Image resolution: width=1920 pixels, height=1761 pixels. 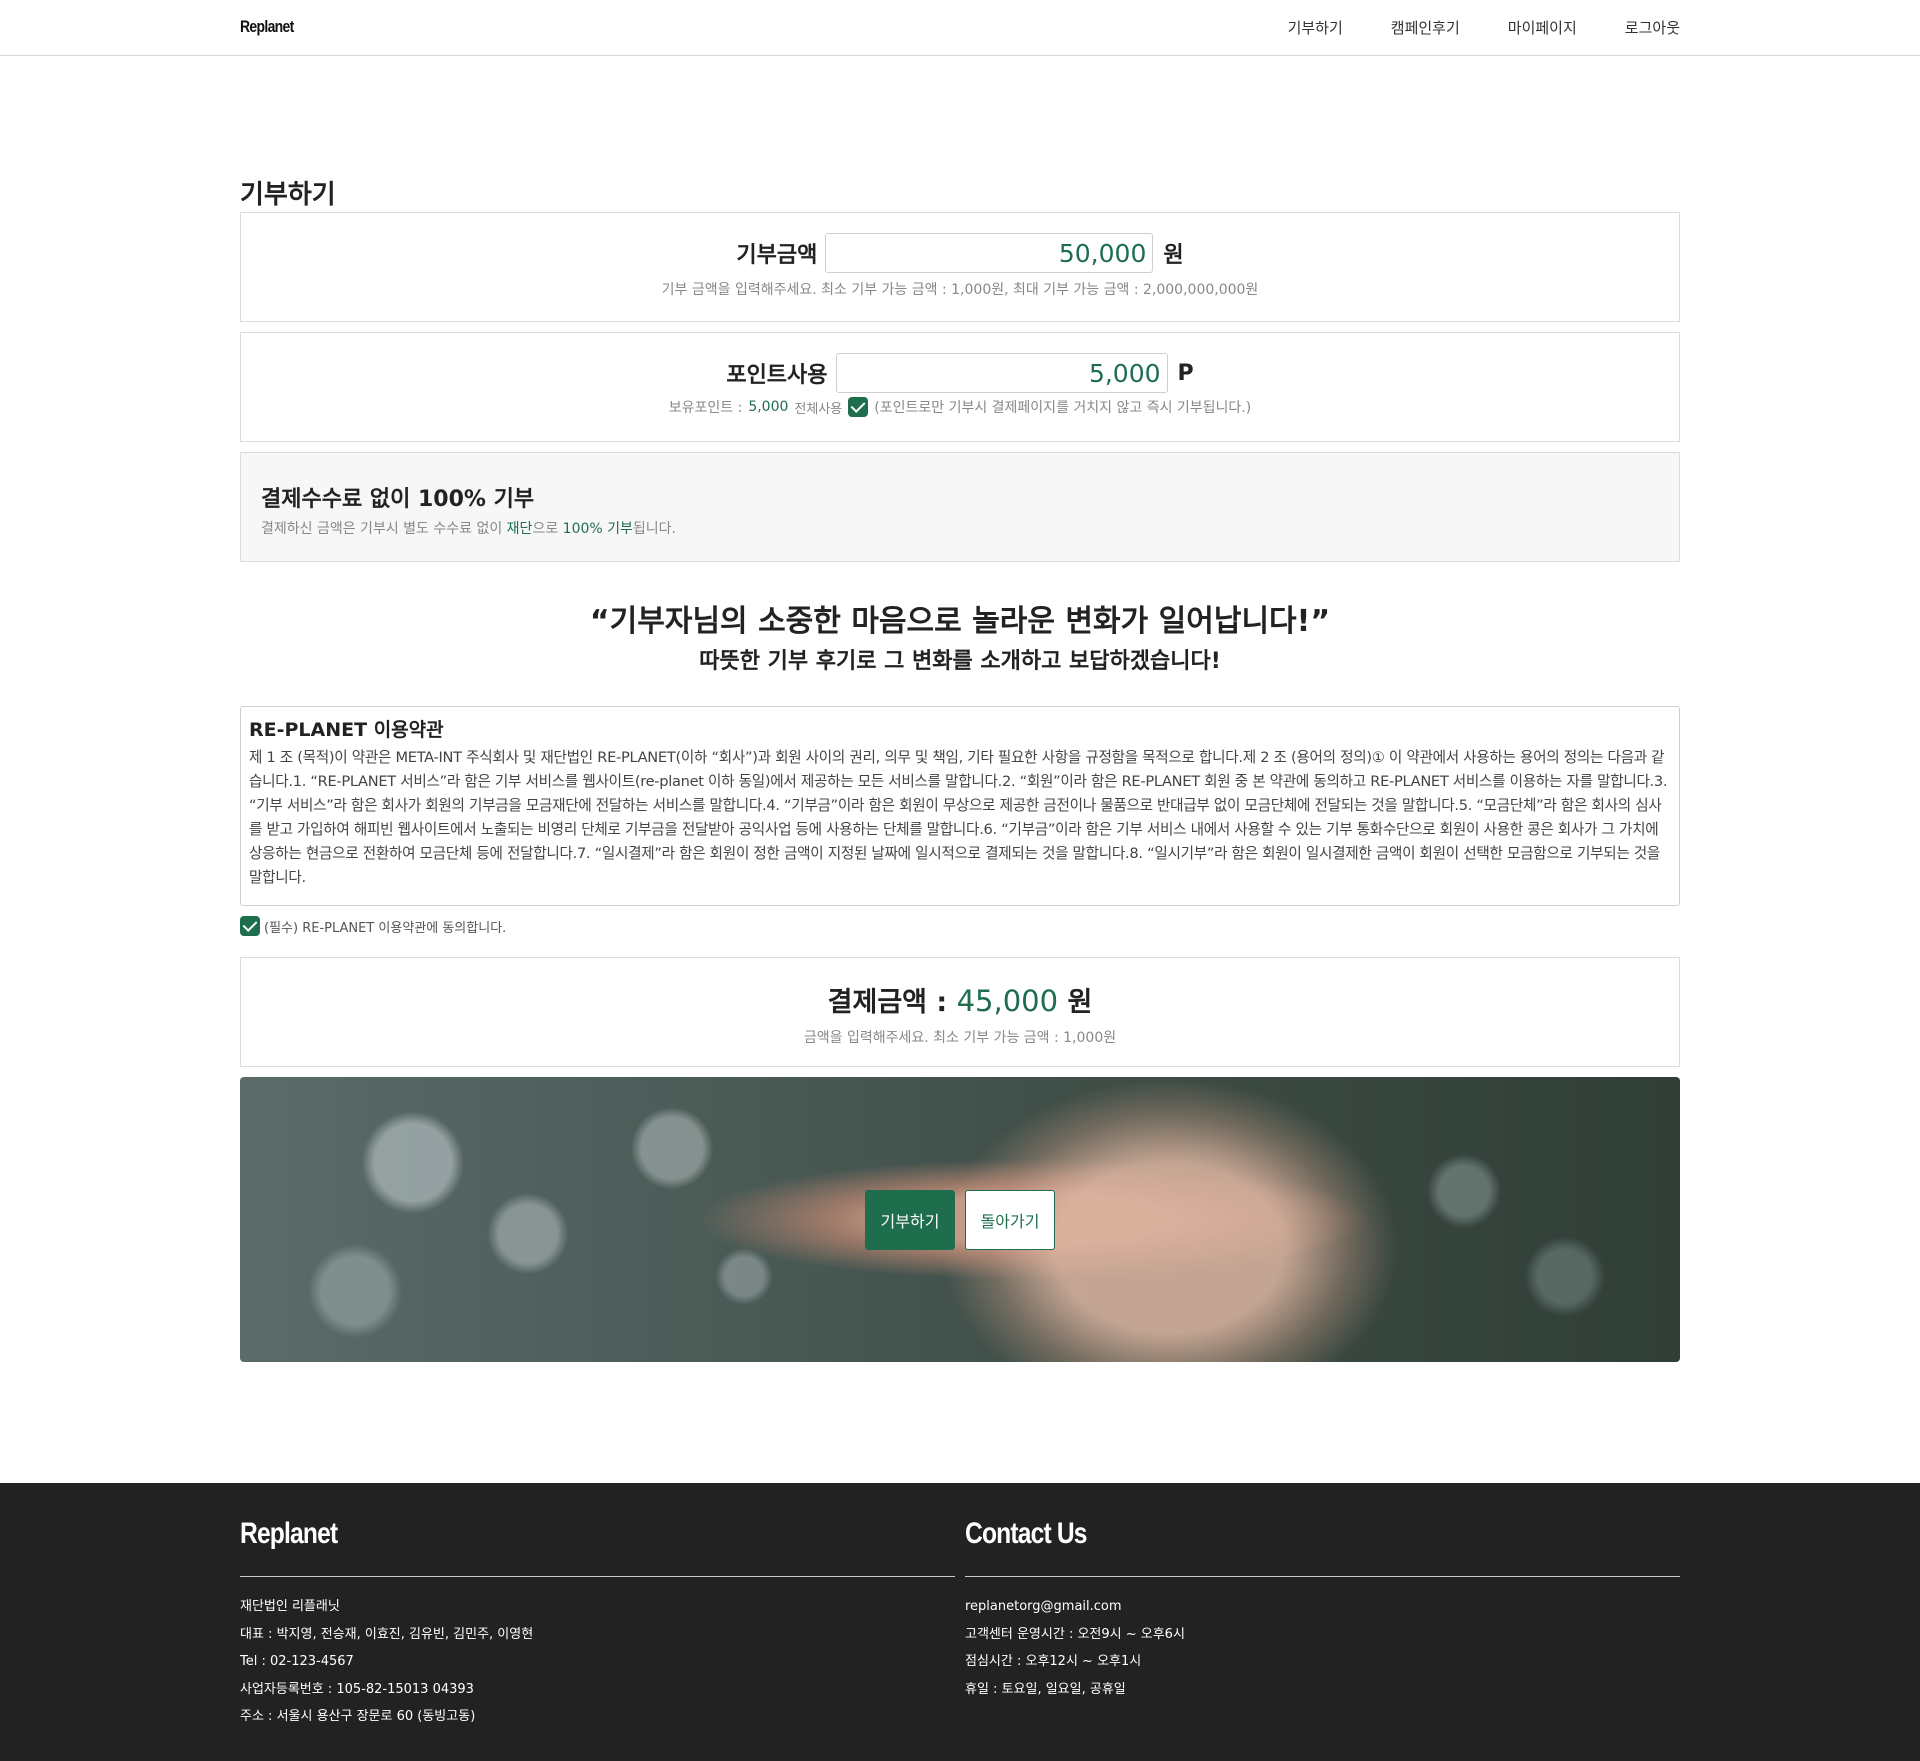 I want to click on footer-logo: Replanet, so click(x=289, y=1533).